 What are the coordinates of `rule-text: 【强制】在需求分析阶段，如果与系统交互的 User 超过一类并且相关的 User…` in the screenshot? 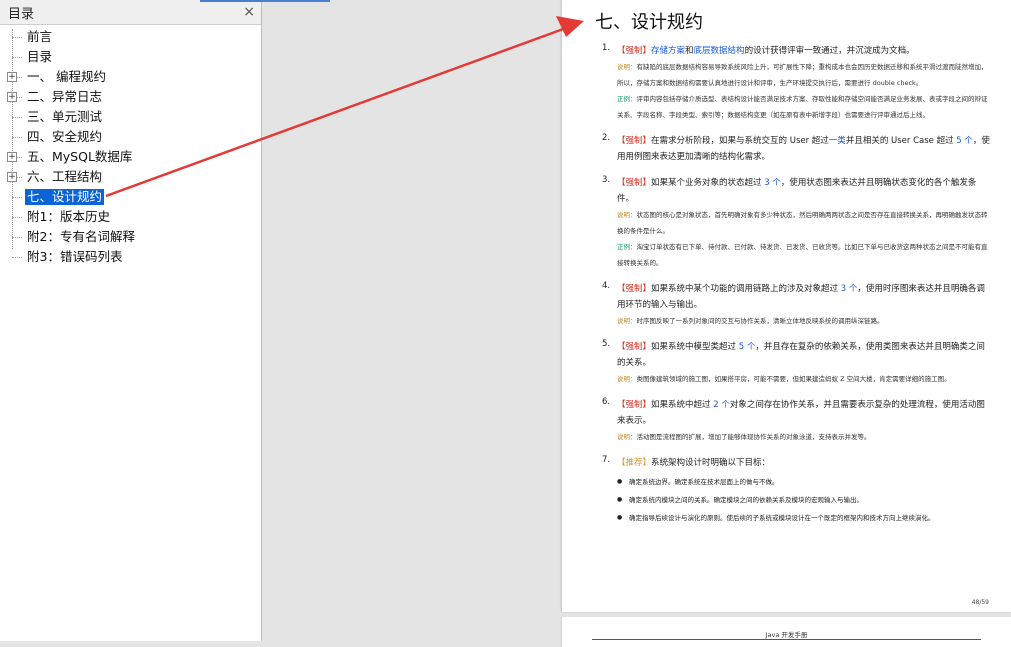 It's located at (804, 149).